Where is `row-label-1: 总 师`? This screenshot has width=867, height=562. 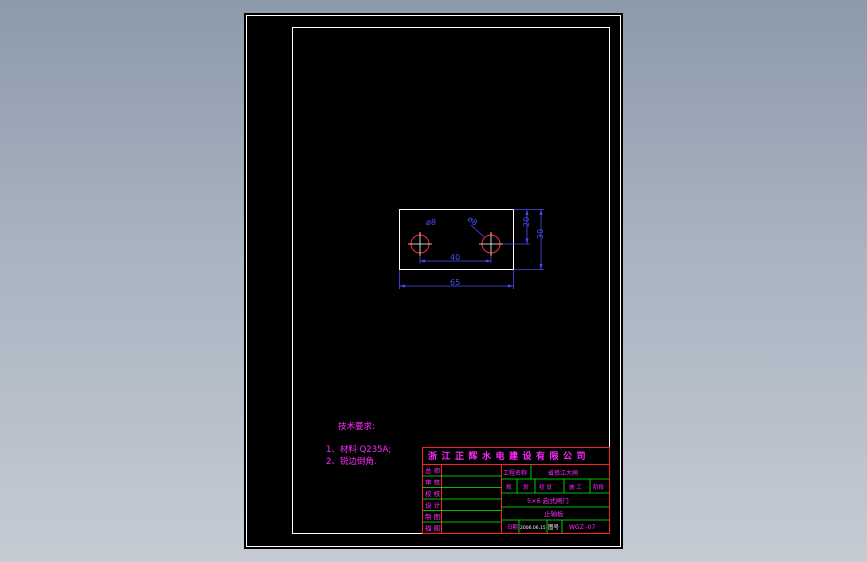 row-label-1: 总 师 is located at coordinates (433, 470).